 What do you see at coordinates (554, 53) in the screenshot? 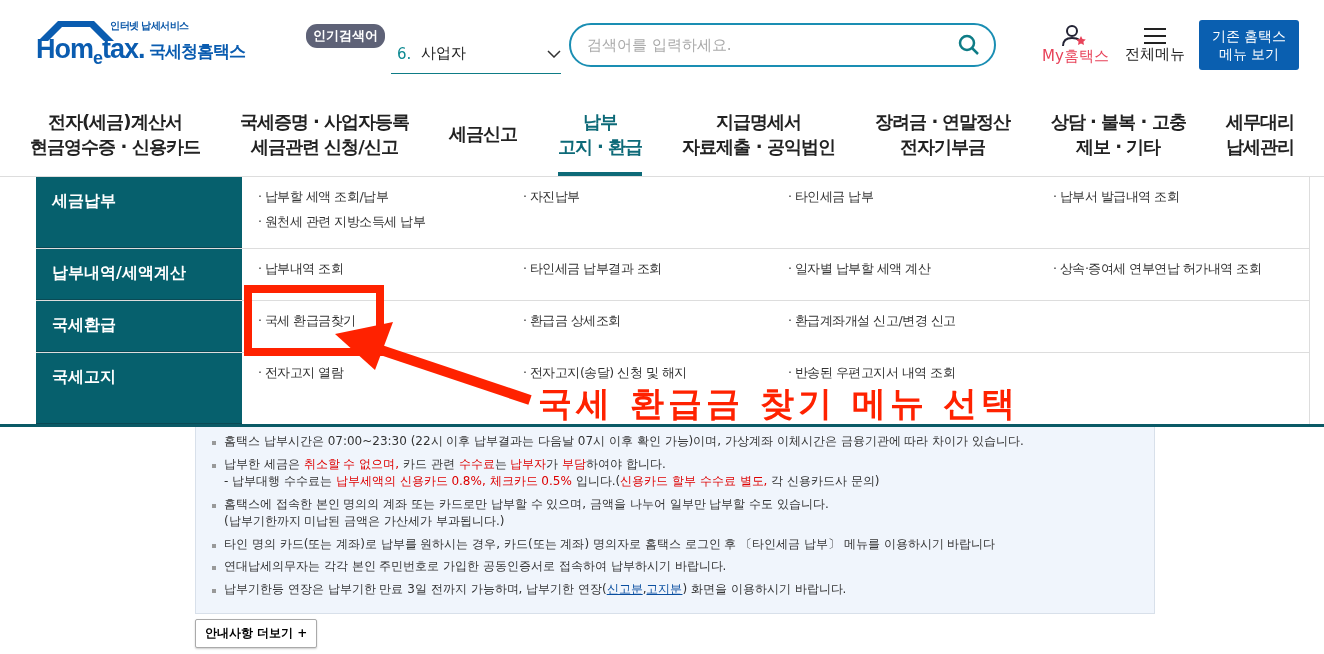
I see `chevron-down-icon` at bounding box center [554, 53].